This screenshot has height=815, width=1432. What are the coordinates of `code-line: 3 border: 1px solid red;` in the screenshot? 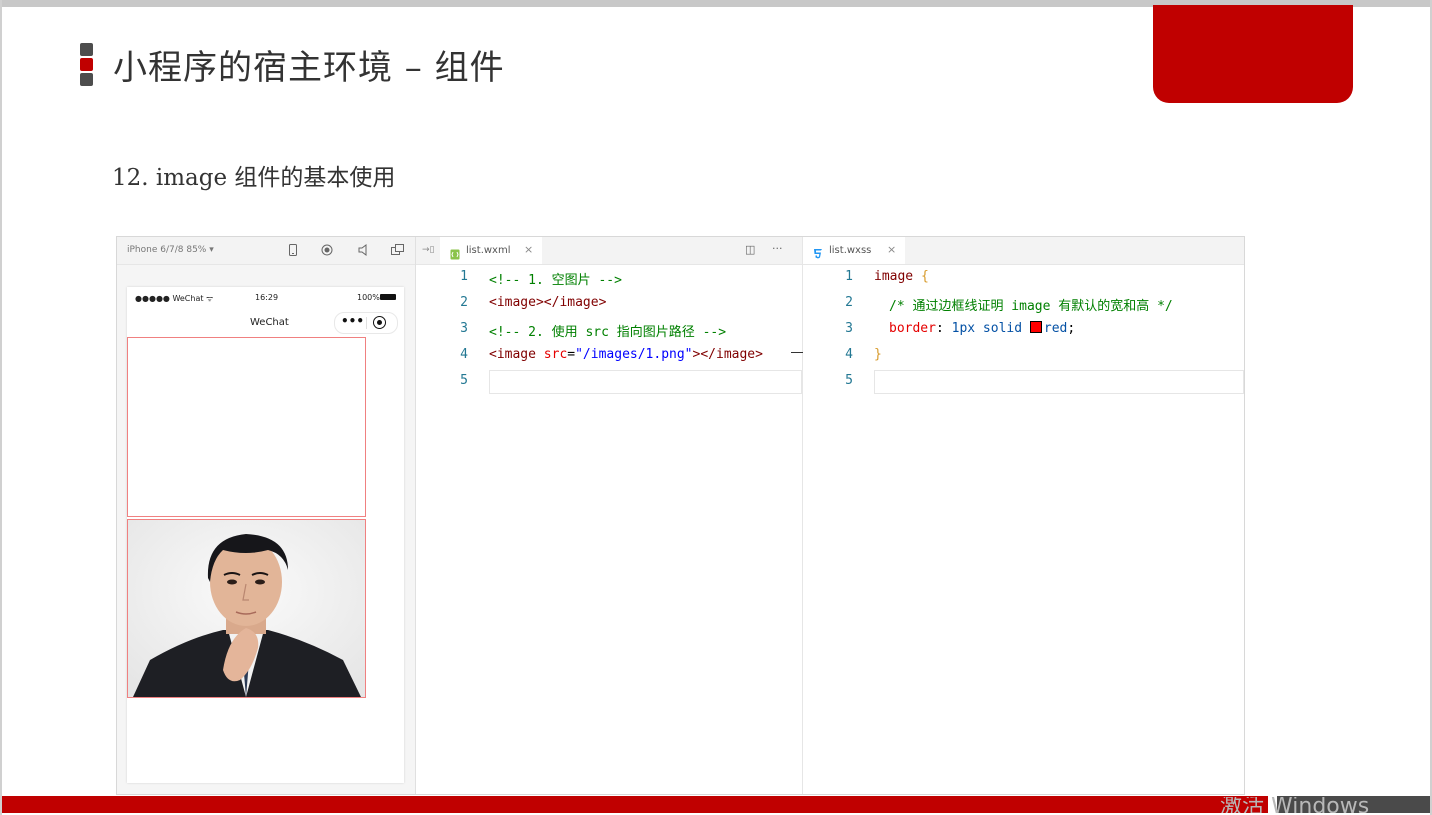 It's located at (1023, 330).